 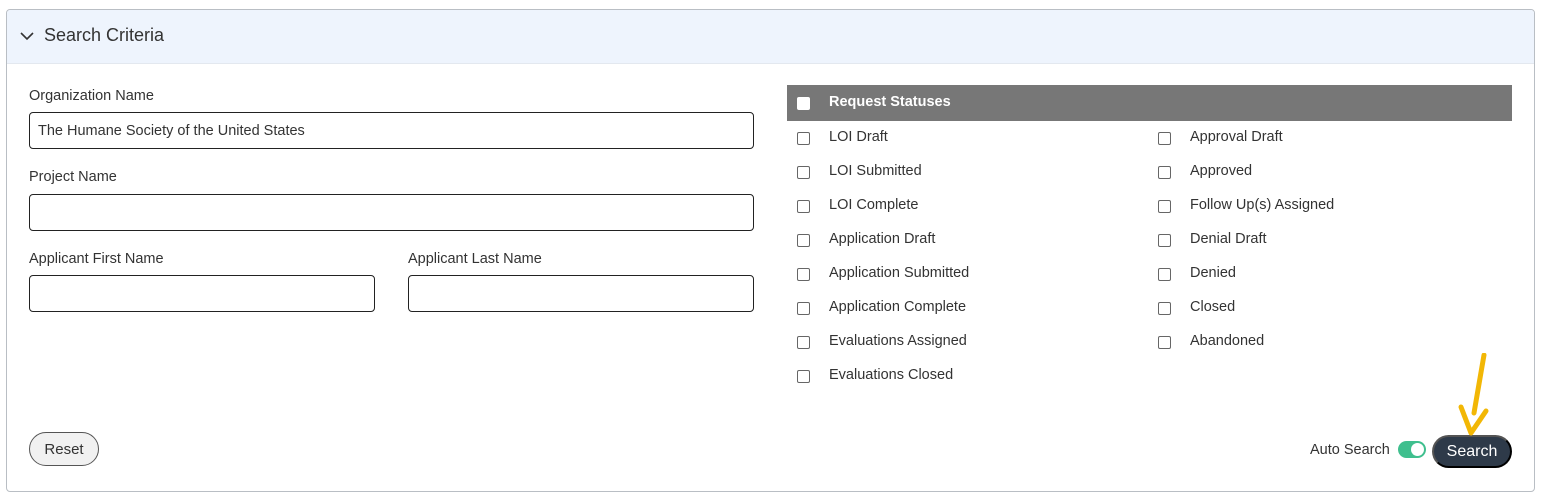 I want to click on reset-button: Reset, so click(x=64, y=449).